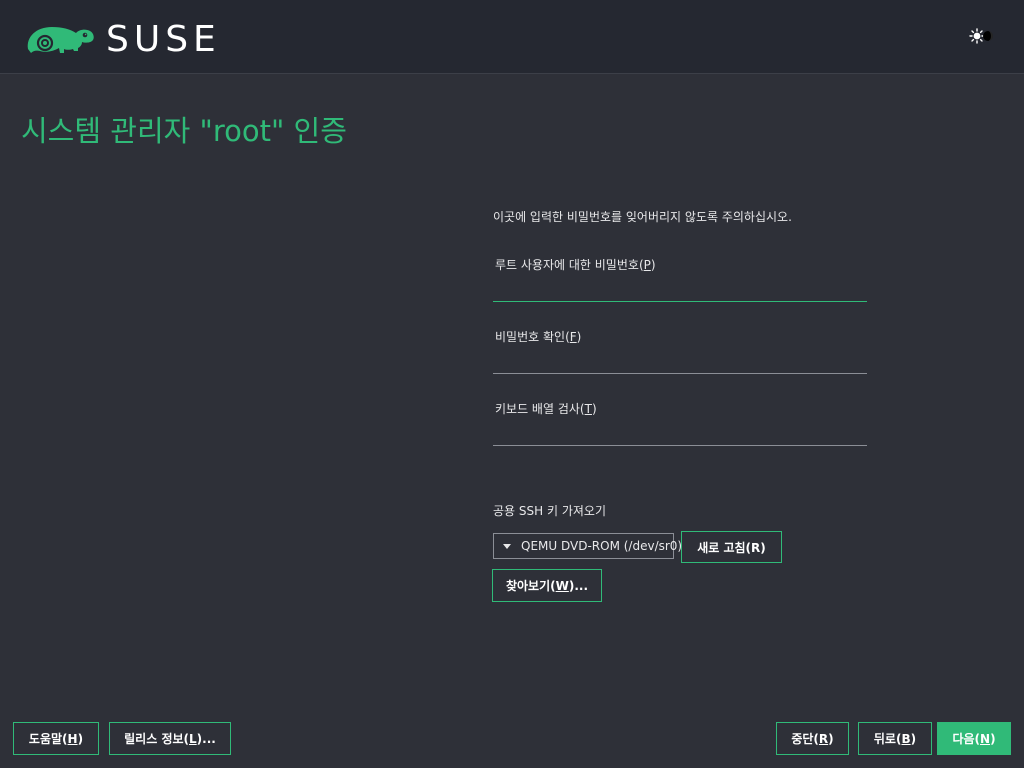 Image resolution: width=1024 pixels, height=768 pixels. What do you see at coordinates (56, 738) in the screenshot?
I see `help-button: 도움말(H)` at bounding box center [56, 738].